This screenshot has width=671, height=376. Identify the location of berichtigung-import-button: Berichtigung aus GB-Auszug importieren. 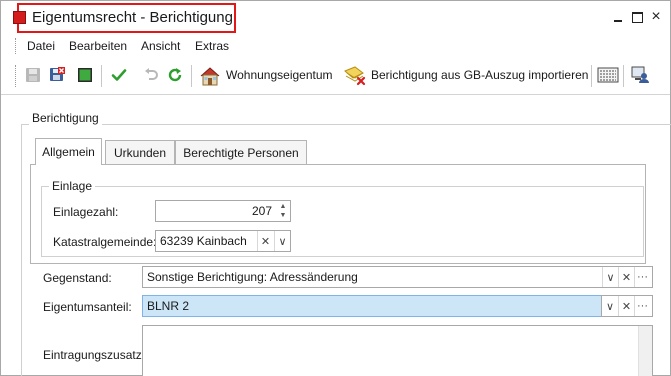
(479, 75).